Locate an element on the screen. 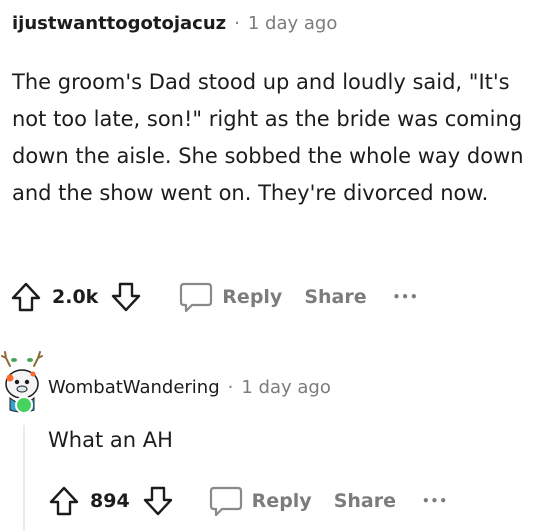 The height and width of the screenshot is (531, 552). comment-actions: 2.0k Reply Share ••• is located at coordinates (214, 297).